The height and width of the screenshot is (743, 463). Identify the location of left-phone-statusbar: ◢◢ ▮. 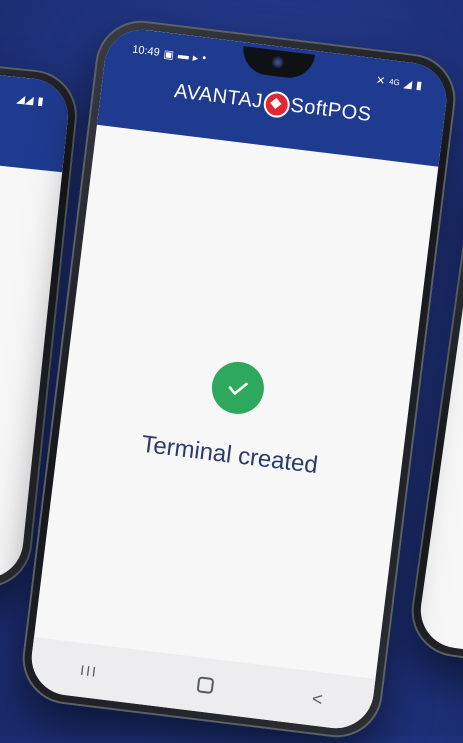
(22, 91).